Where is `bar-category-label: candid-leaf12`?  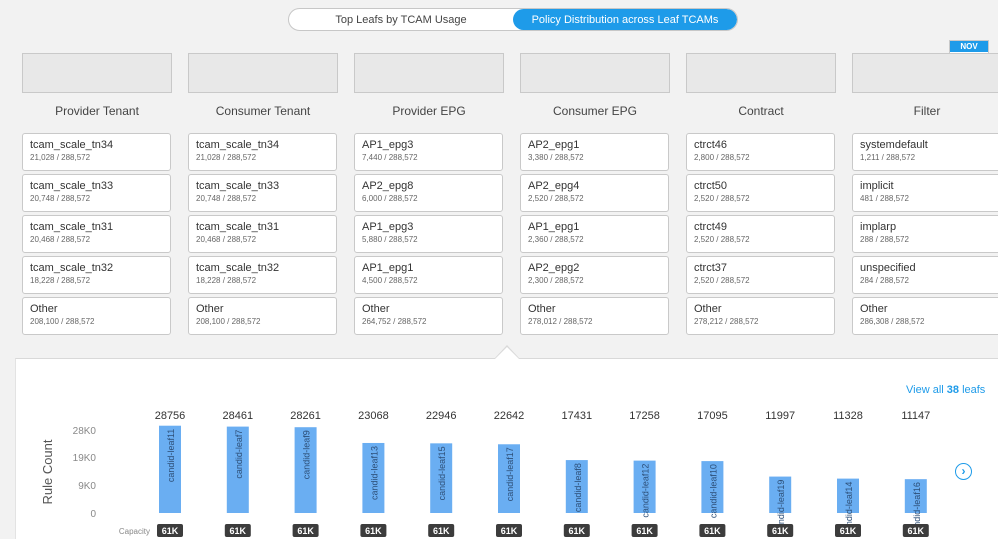
bar-category-label: candid-leaf12 is located at coordinates (646, 491).